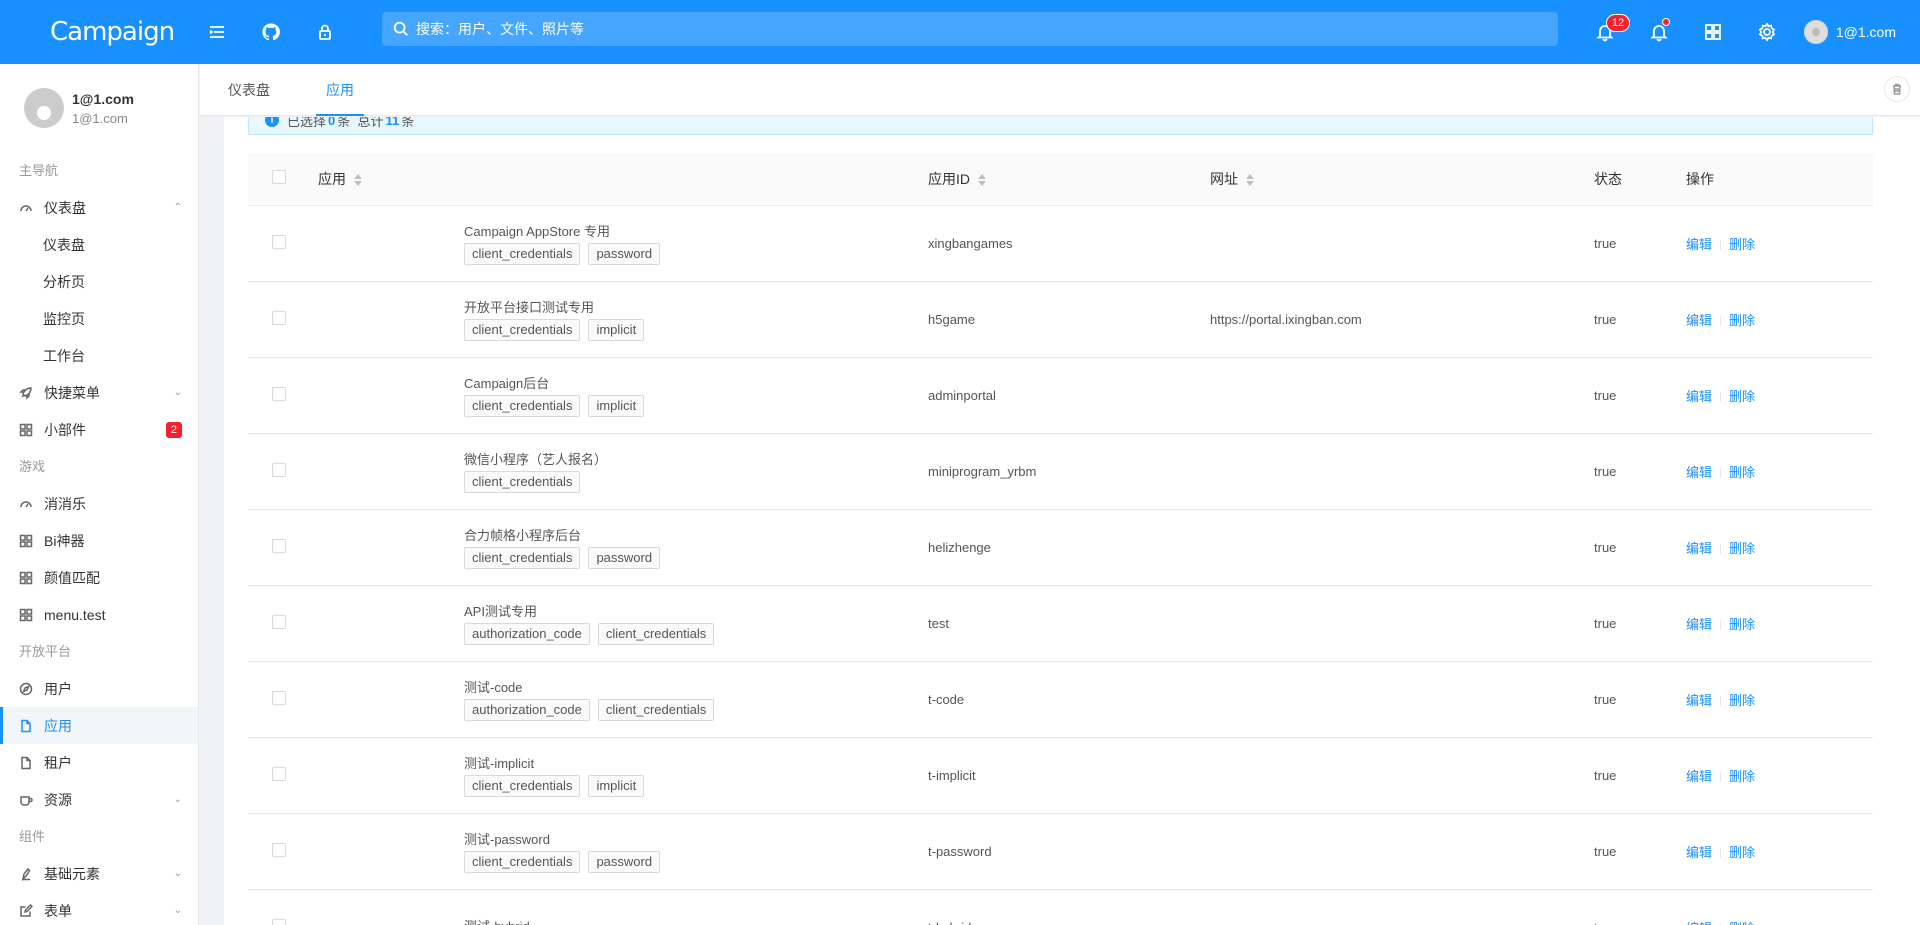 This screenshot has height=925, width=1920. Describe the element at coordinates (99, 873) in the screenshot. I see `sidebar-item-elements: 基础元素 ⌄` at that location.